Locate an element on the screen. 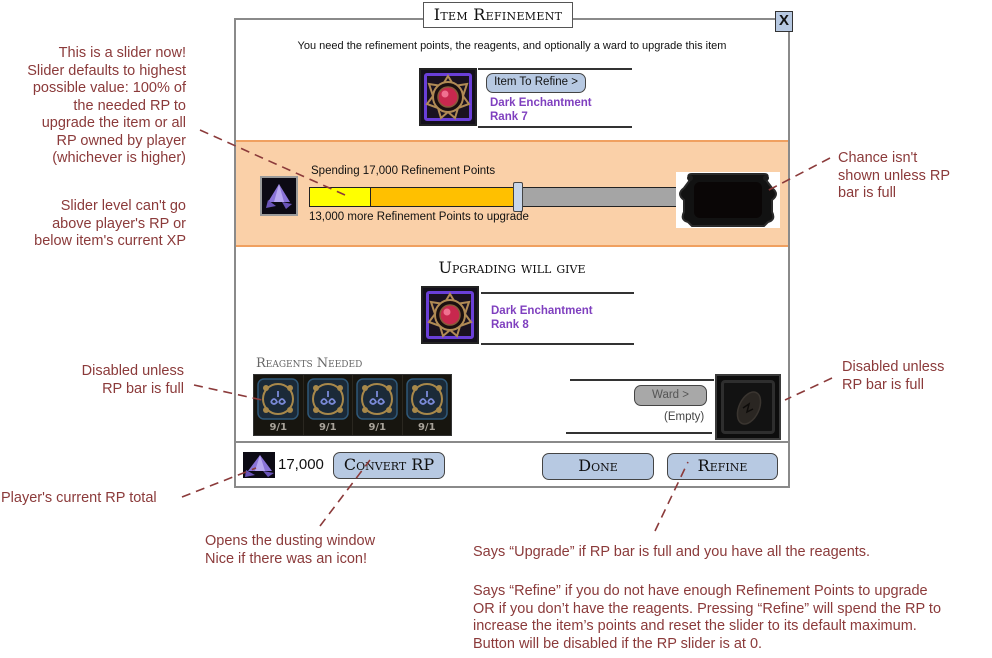 This screenshot has height=658, width=992. dialog-title: Item Refinement is located at coordinates (498, 15).